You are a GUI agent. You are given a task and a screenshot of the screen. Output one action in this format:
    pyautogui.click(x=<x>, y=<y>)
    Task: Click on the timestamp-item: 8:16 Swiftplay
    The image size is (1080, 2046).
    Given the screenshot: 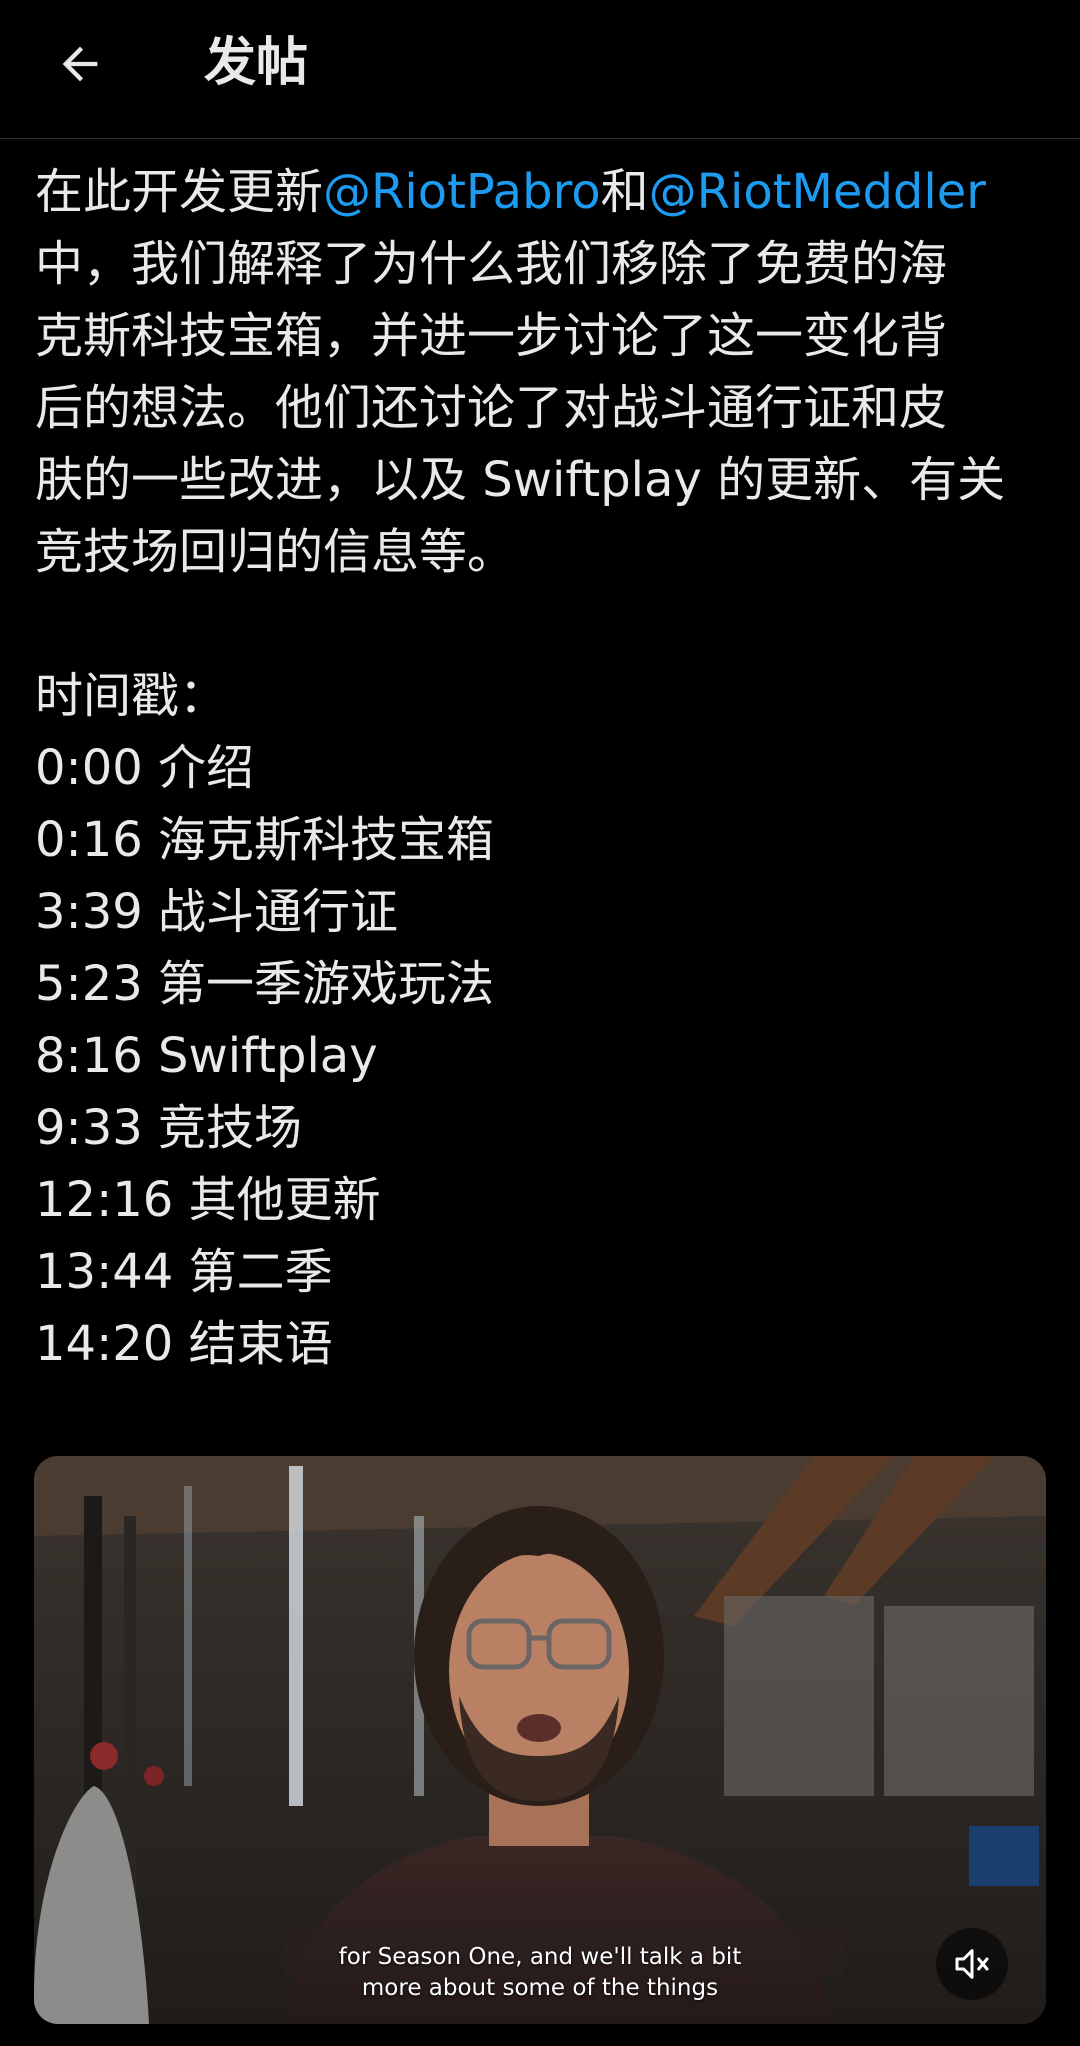 What is the action you would take?
    pyautogui.click(x=206, y=1056)
    